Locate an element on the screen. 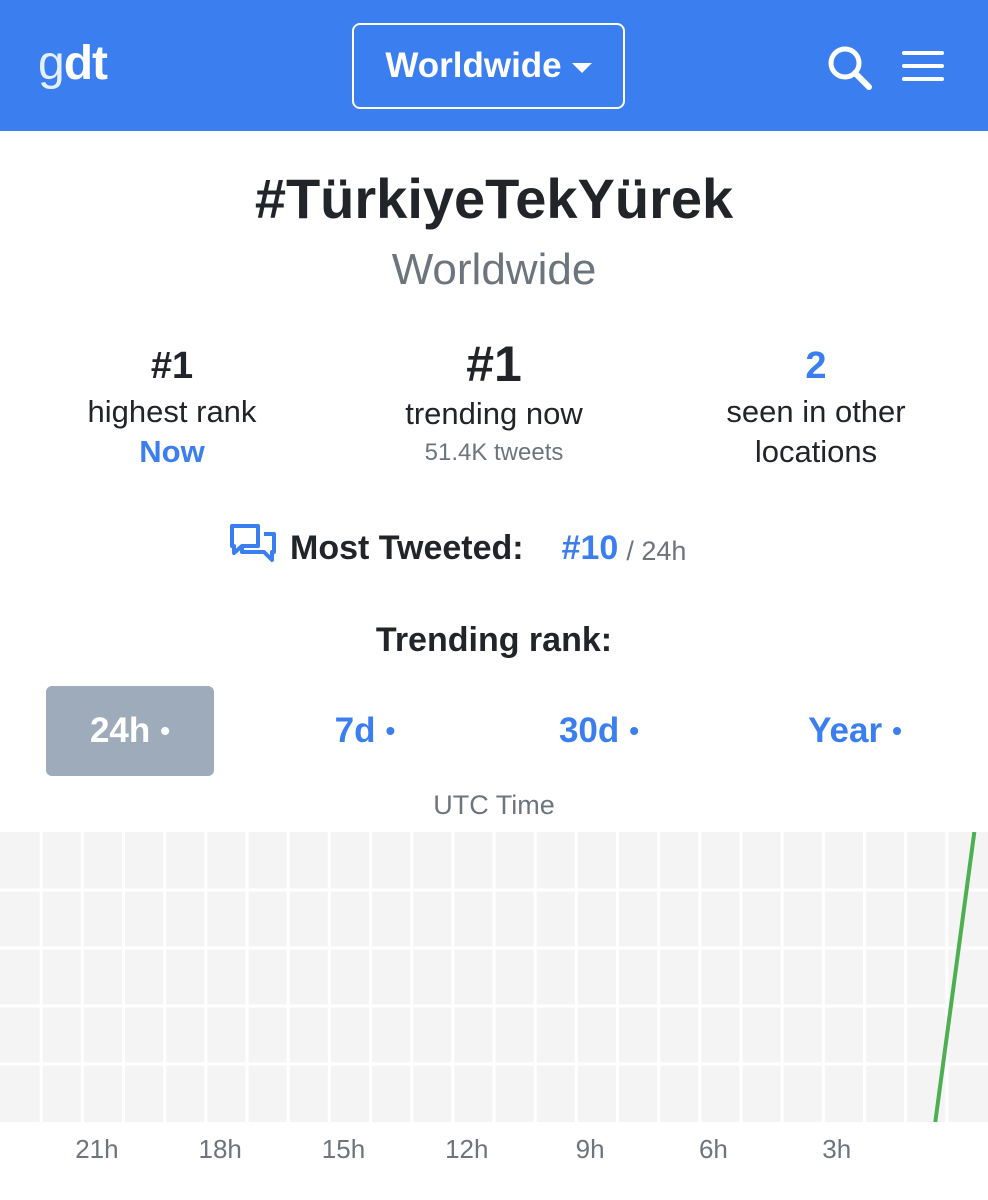 This screenshot has width=988, height=1200. trend-title: #TürkiyeTekYürek is located at coordinates (494, 198).